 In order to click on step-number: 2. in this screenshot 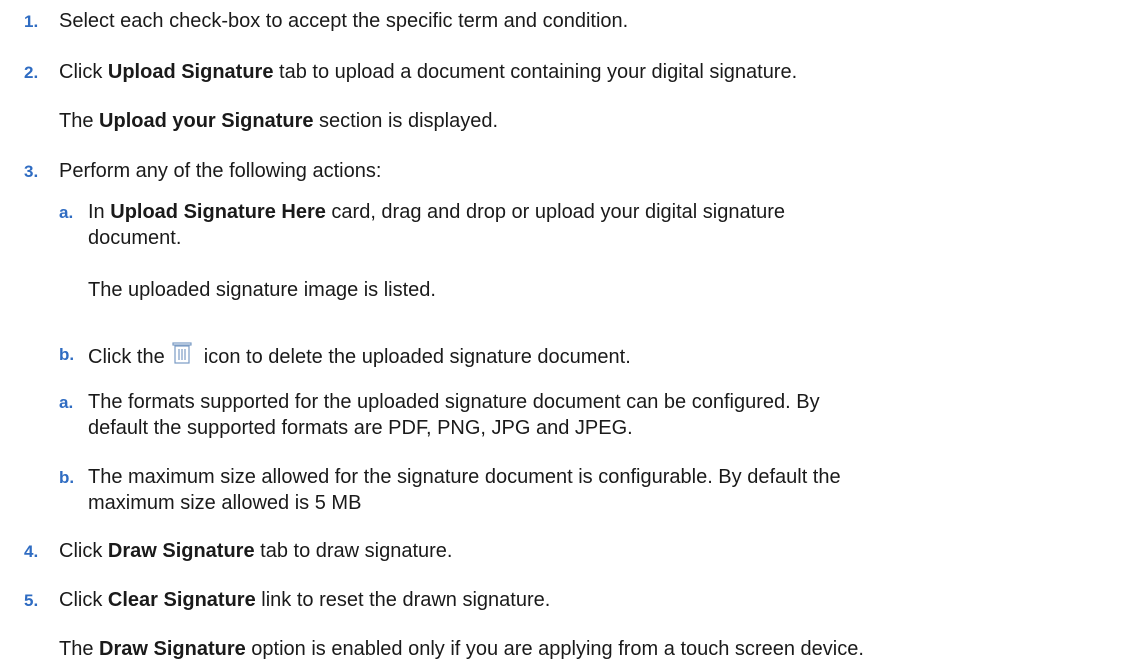, I will do `click(31, 72)`.